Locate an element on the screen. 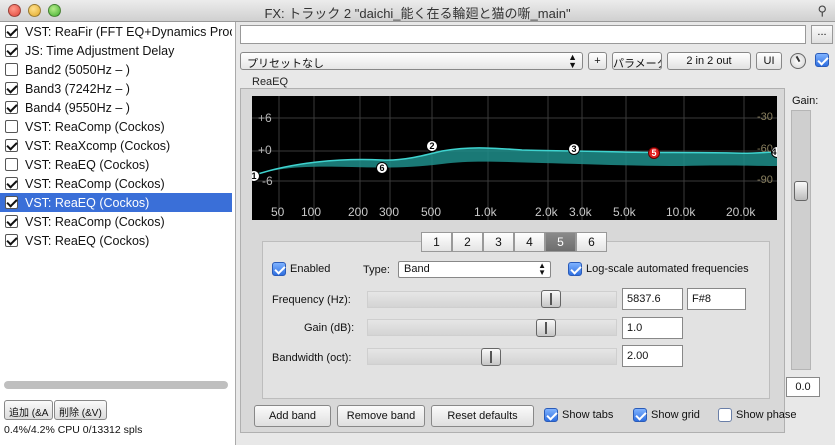 The height and width of the screenshot is (445, 835). wet-knob is located at coordinates (798, 61).